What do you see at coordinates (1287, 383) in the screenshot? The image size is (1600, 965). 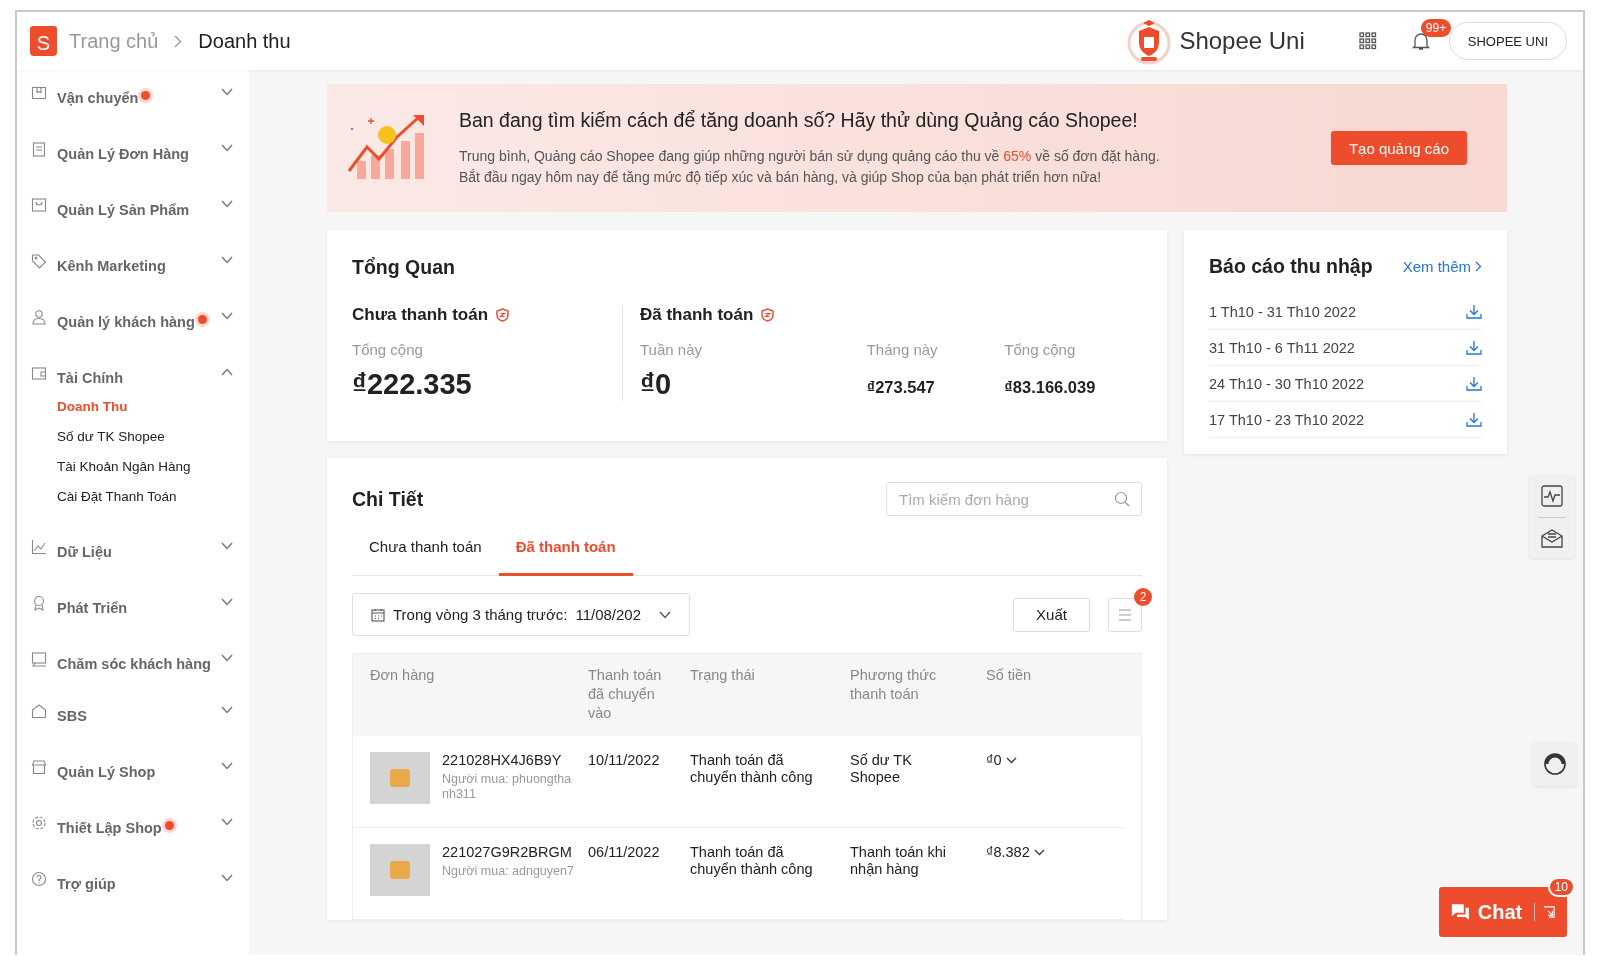 I see `report-period: 24 Th10 - 30 Th10 2022` at bounding box center [1287, 383].